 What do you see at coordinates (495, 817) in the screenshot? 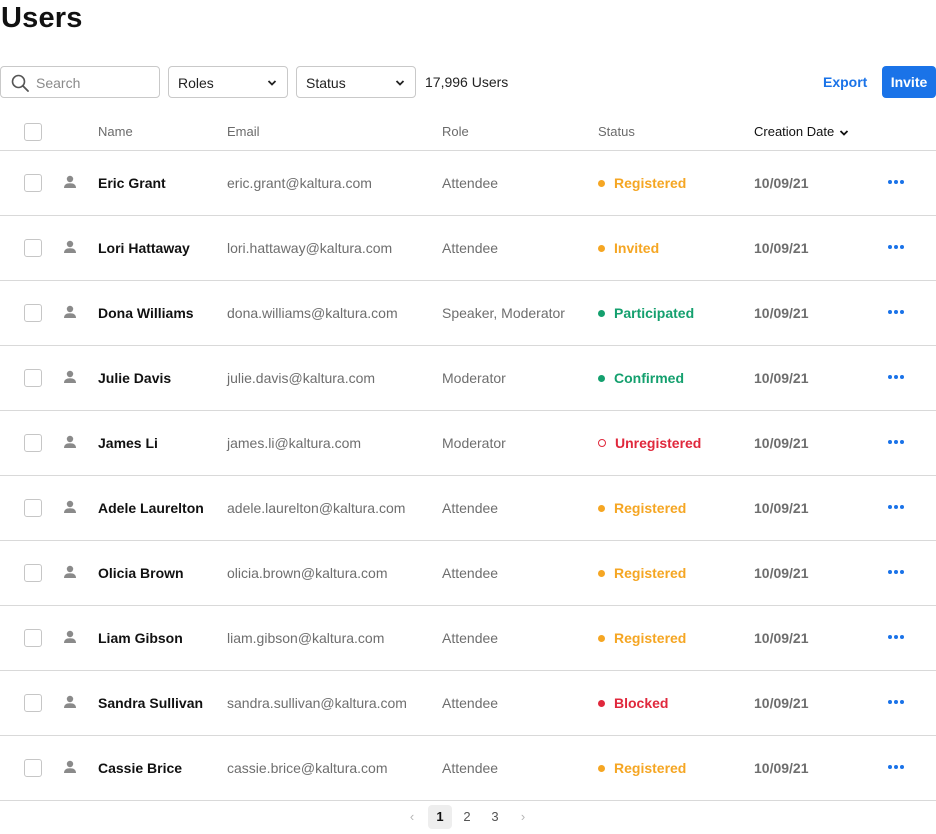
I see `pagination-page-3: 3` at bounding box center [495, 817].